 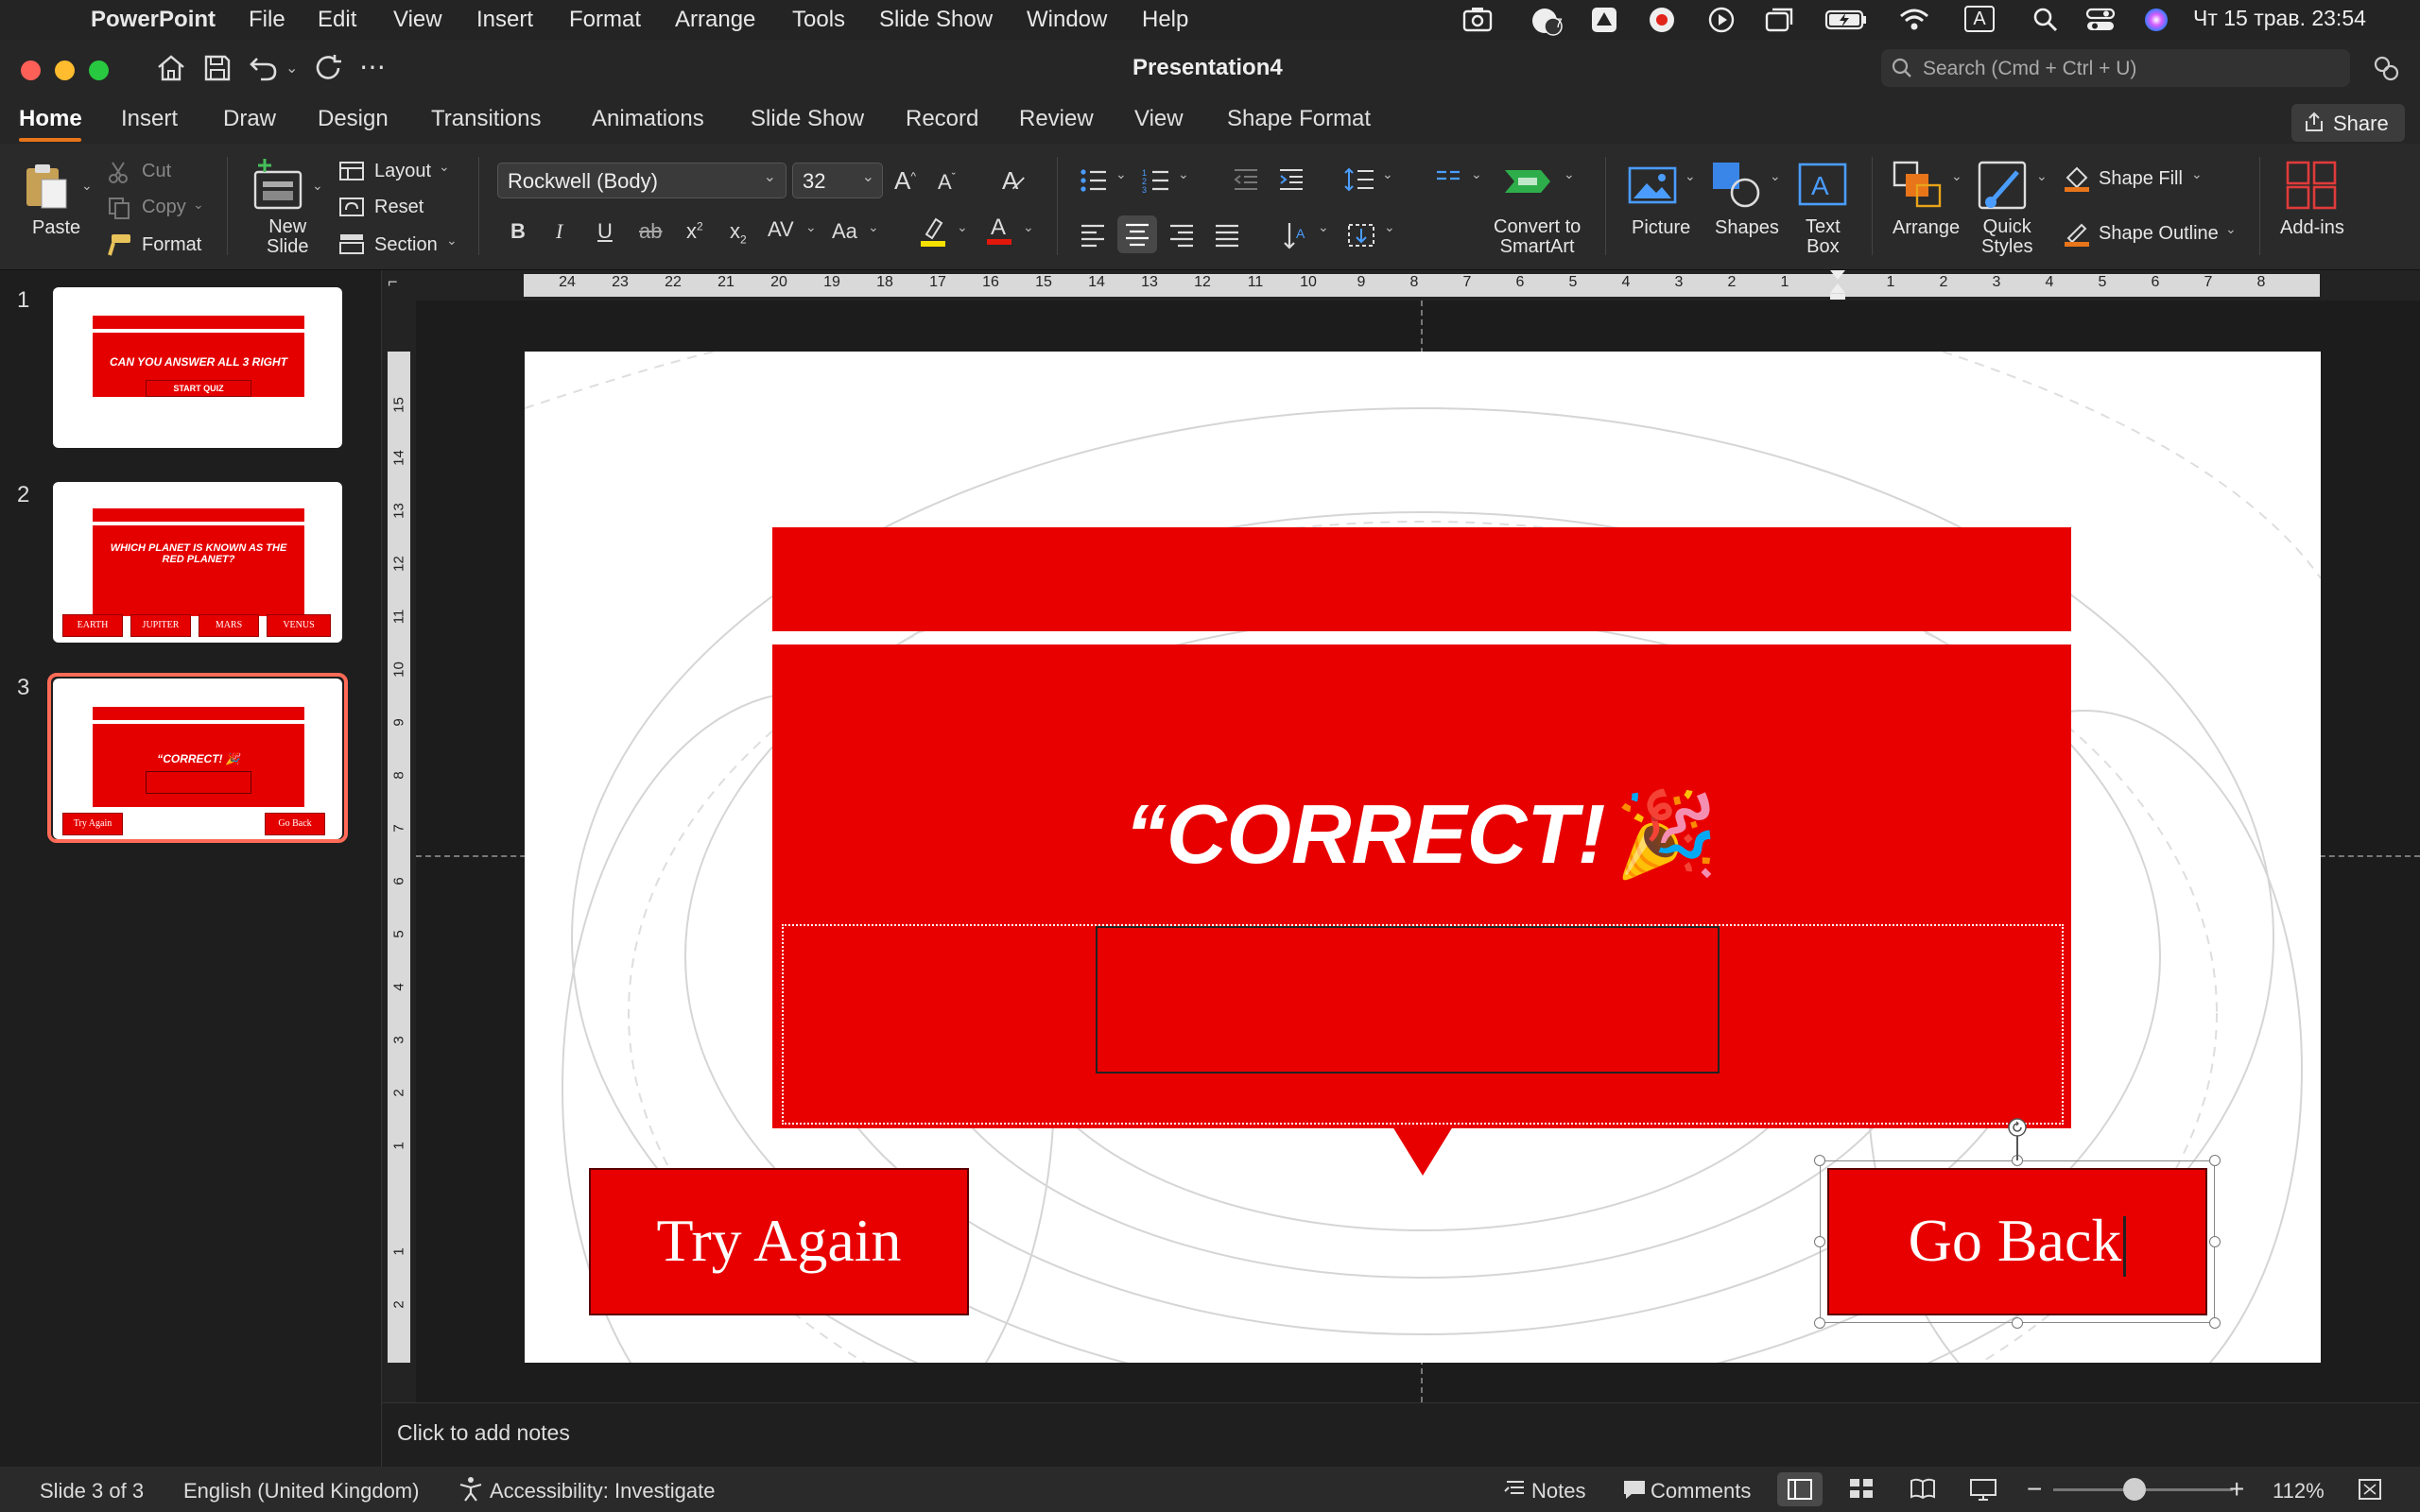 What do you see at coordinates (1918, 187) in the screenshot?
I see `arrange-icon` at bounding box center [1918, 187].